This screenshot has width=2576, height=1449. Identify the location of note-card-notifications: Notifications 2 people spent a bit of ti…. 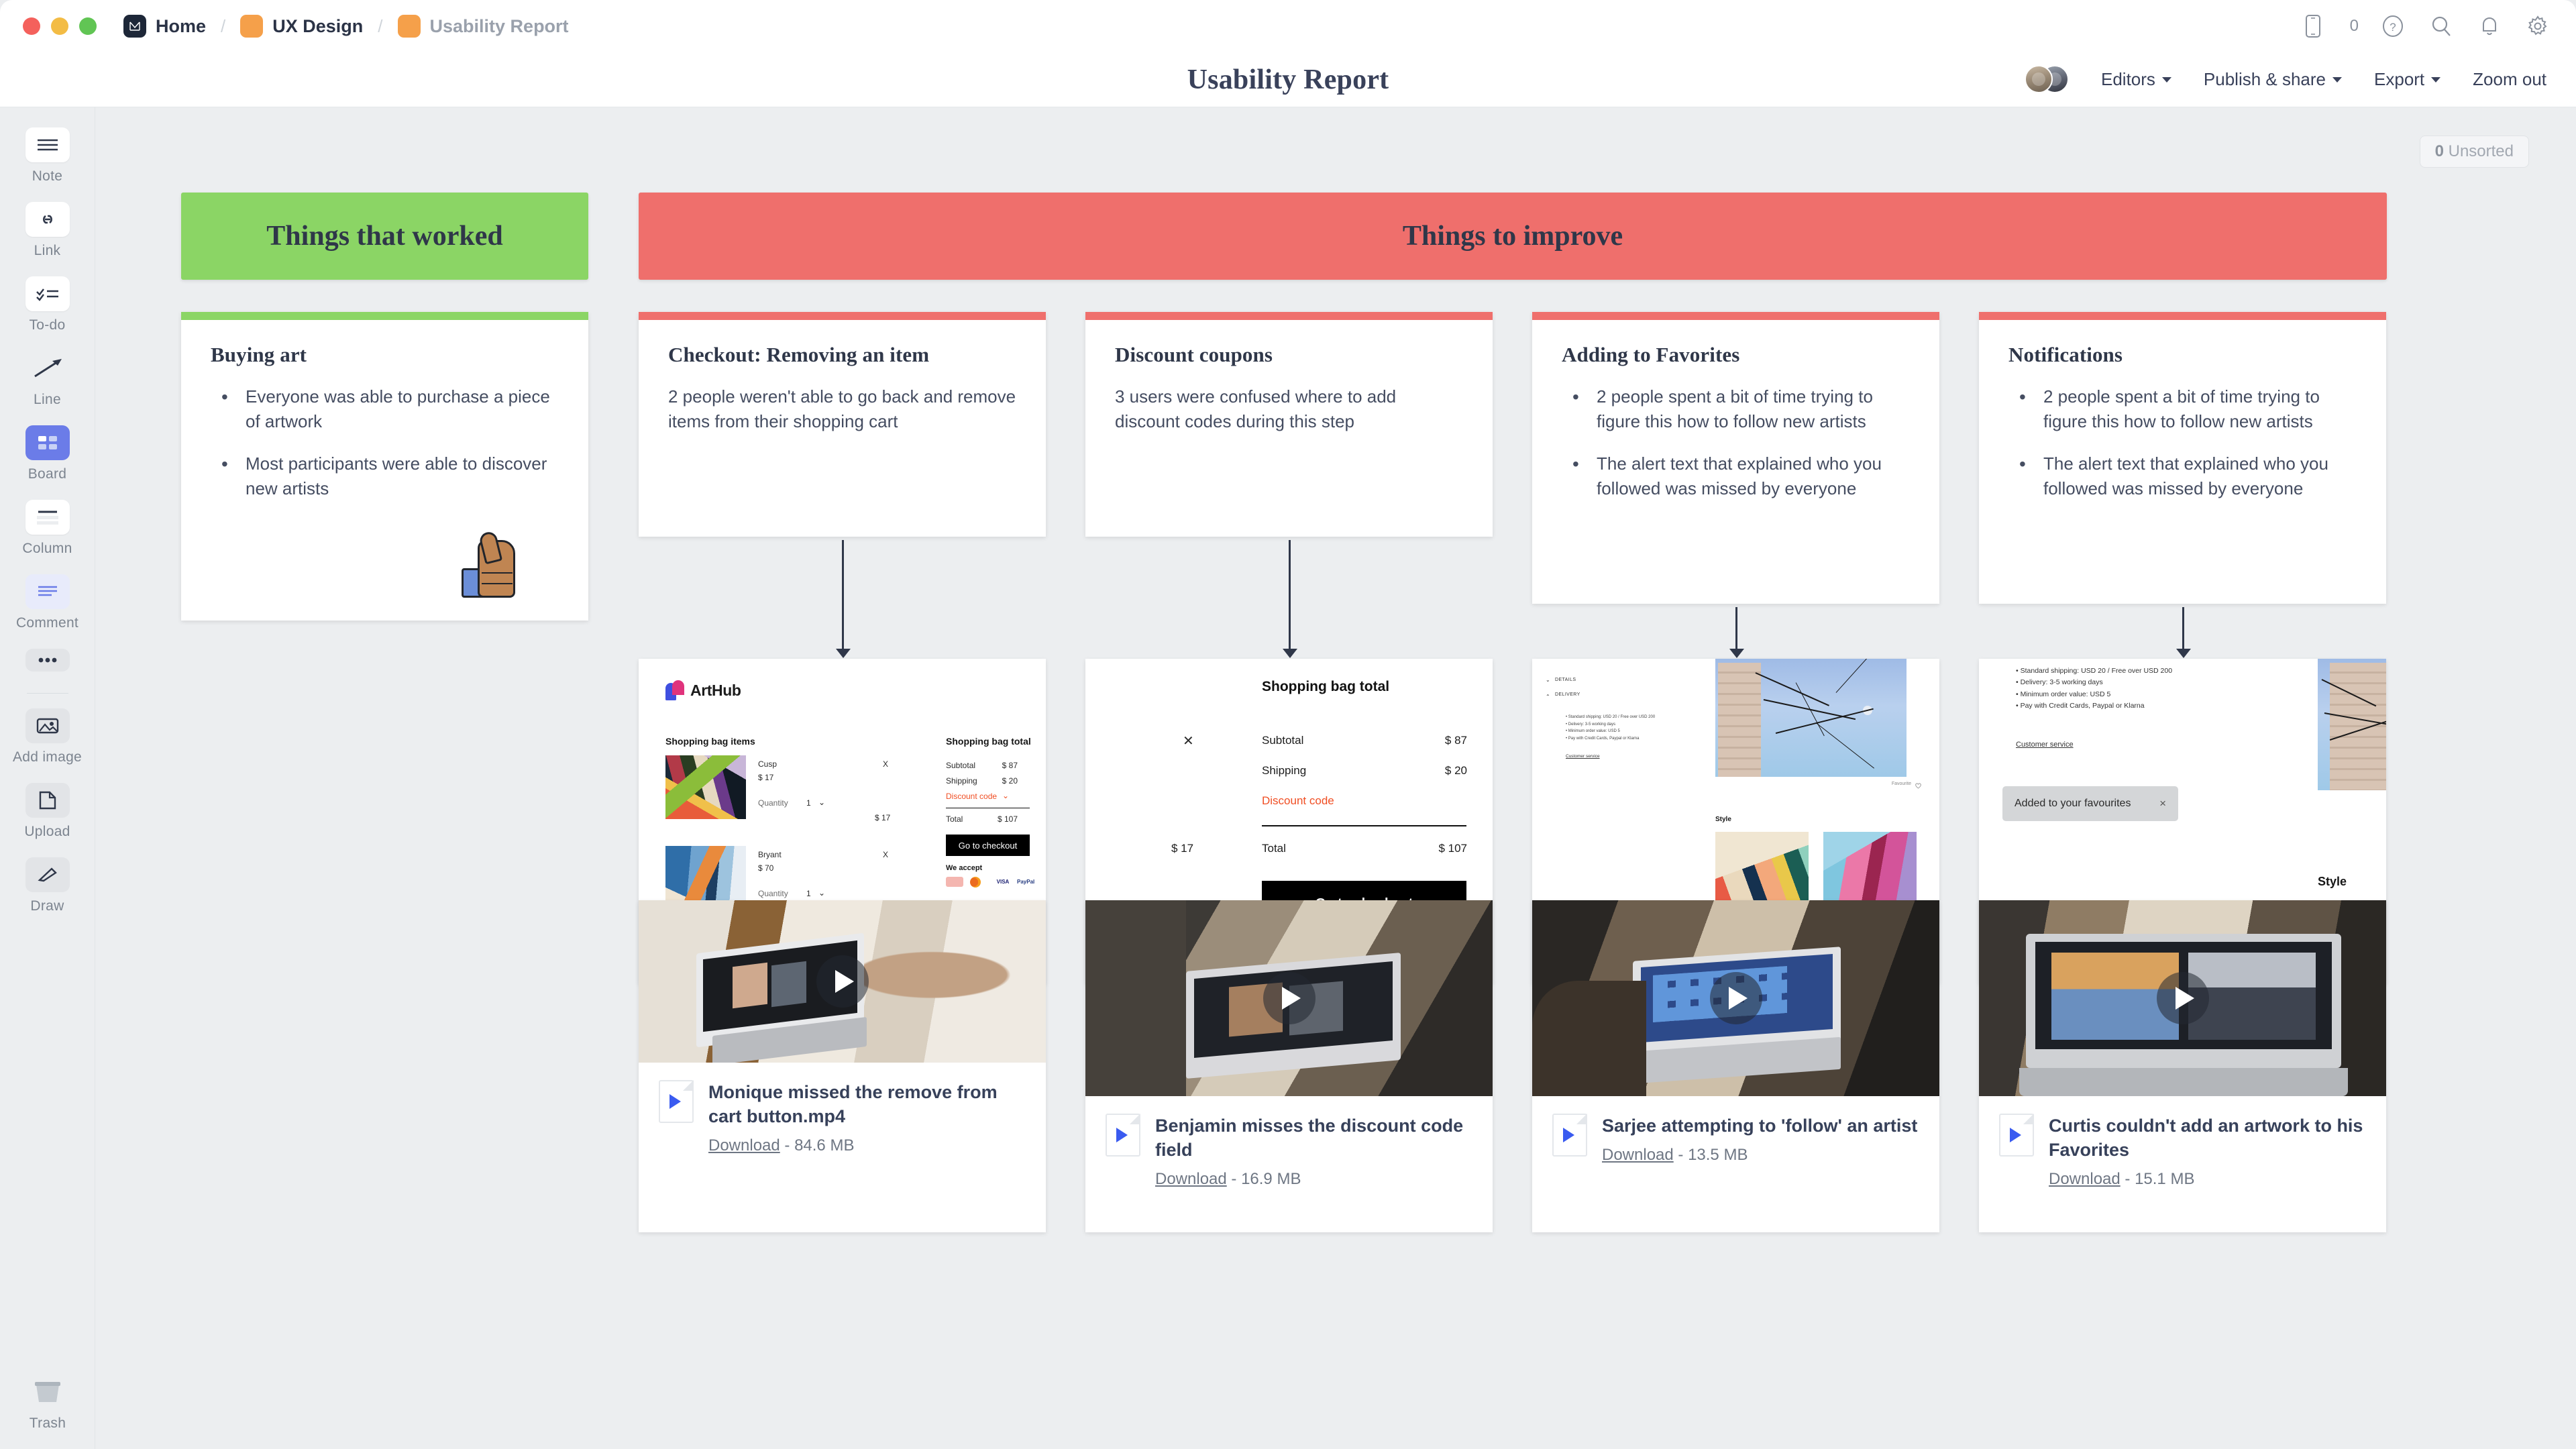
(2182, 458).